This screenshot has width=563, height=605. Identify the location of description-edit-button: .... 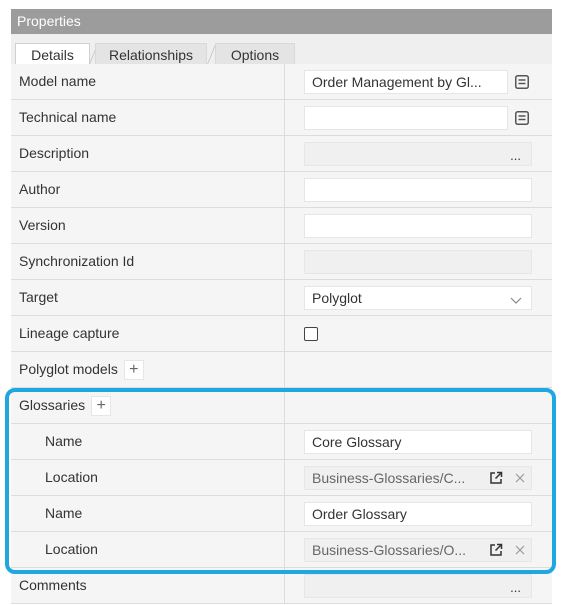
(515, 155).